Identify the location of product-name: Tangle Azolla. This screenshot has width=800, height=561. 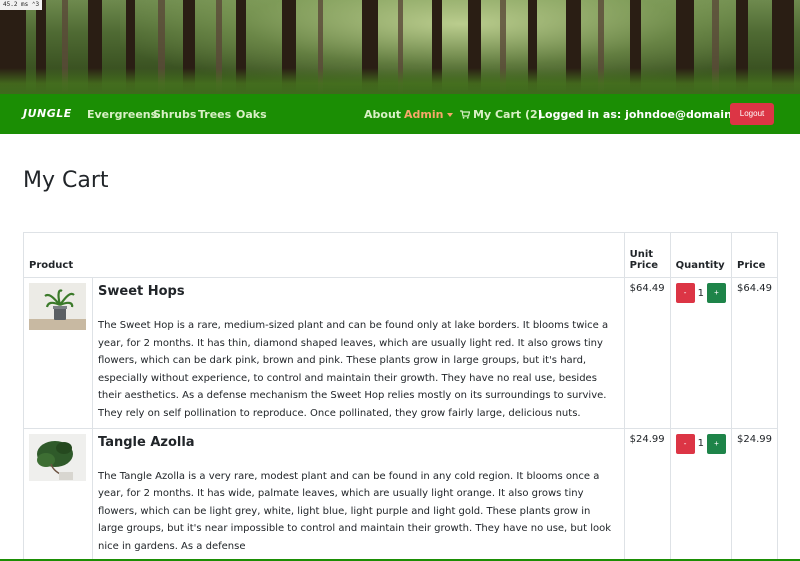
(358, 442).